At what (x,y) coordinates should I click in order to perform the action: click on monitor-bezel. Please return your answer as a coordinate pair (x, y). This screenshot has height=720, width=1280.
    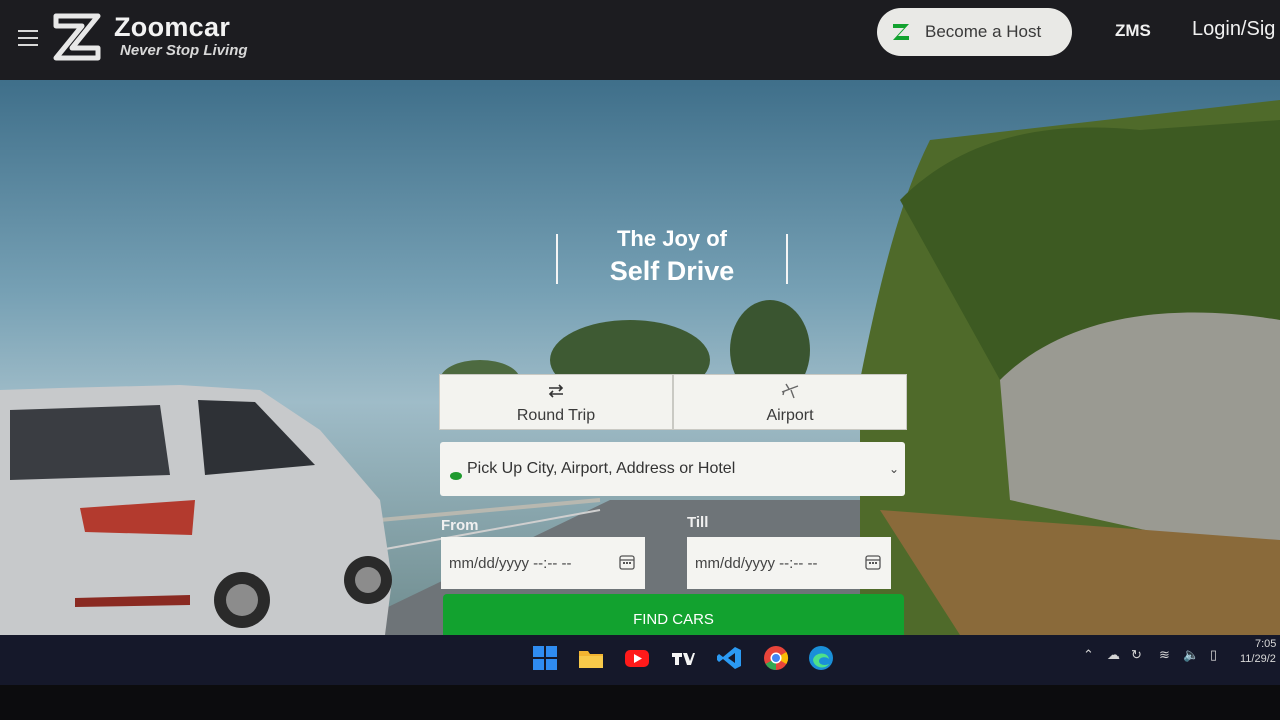
    Looking at the image, I should click on (640, 702).